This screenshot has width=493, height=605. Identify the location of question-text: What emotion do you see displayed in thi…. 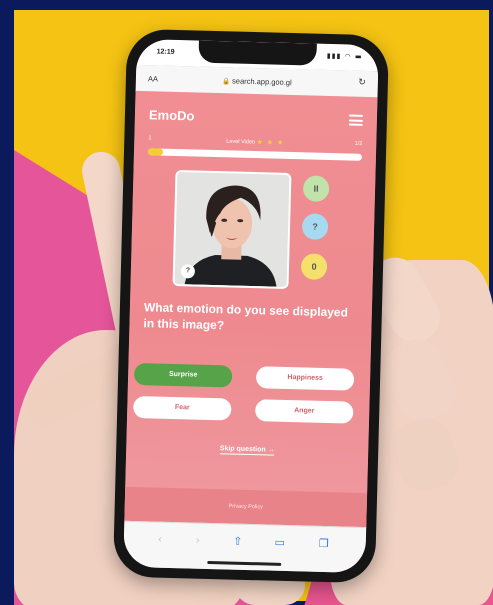
(246, 316).